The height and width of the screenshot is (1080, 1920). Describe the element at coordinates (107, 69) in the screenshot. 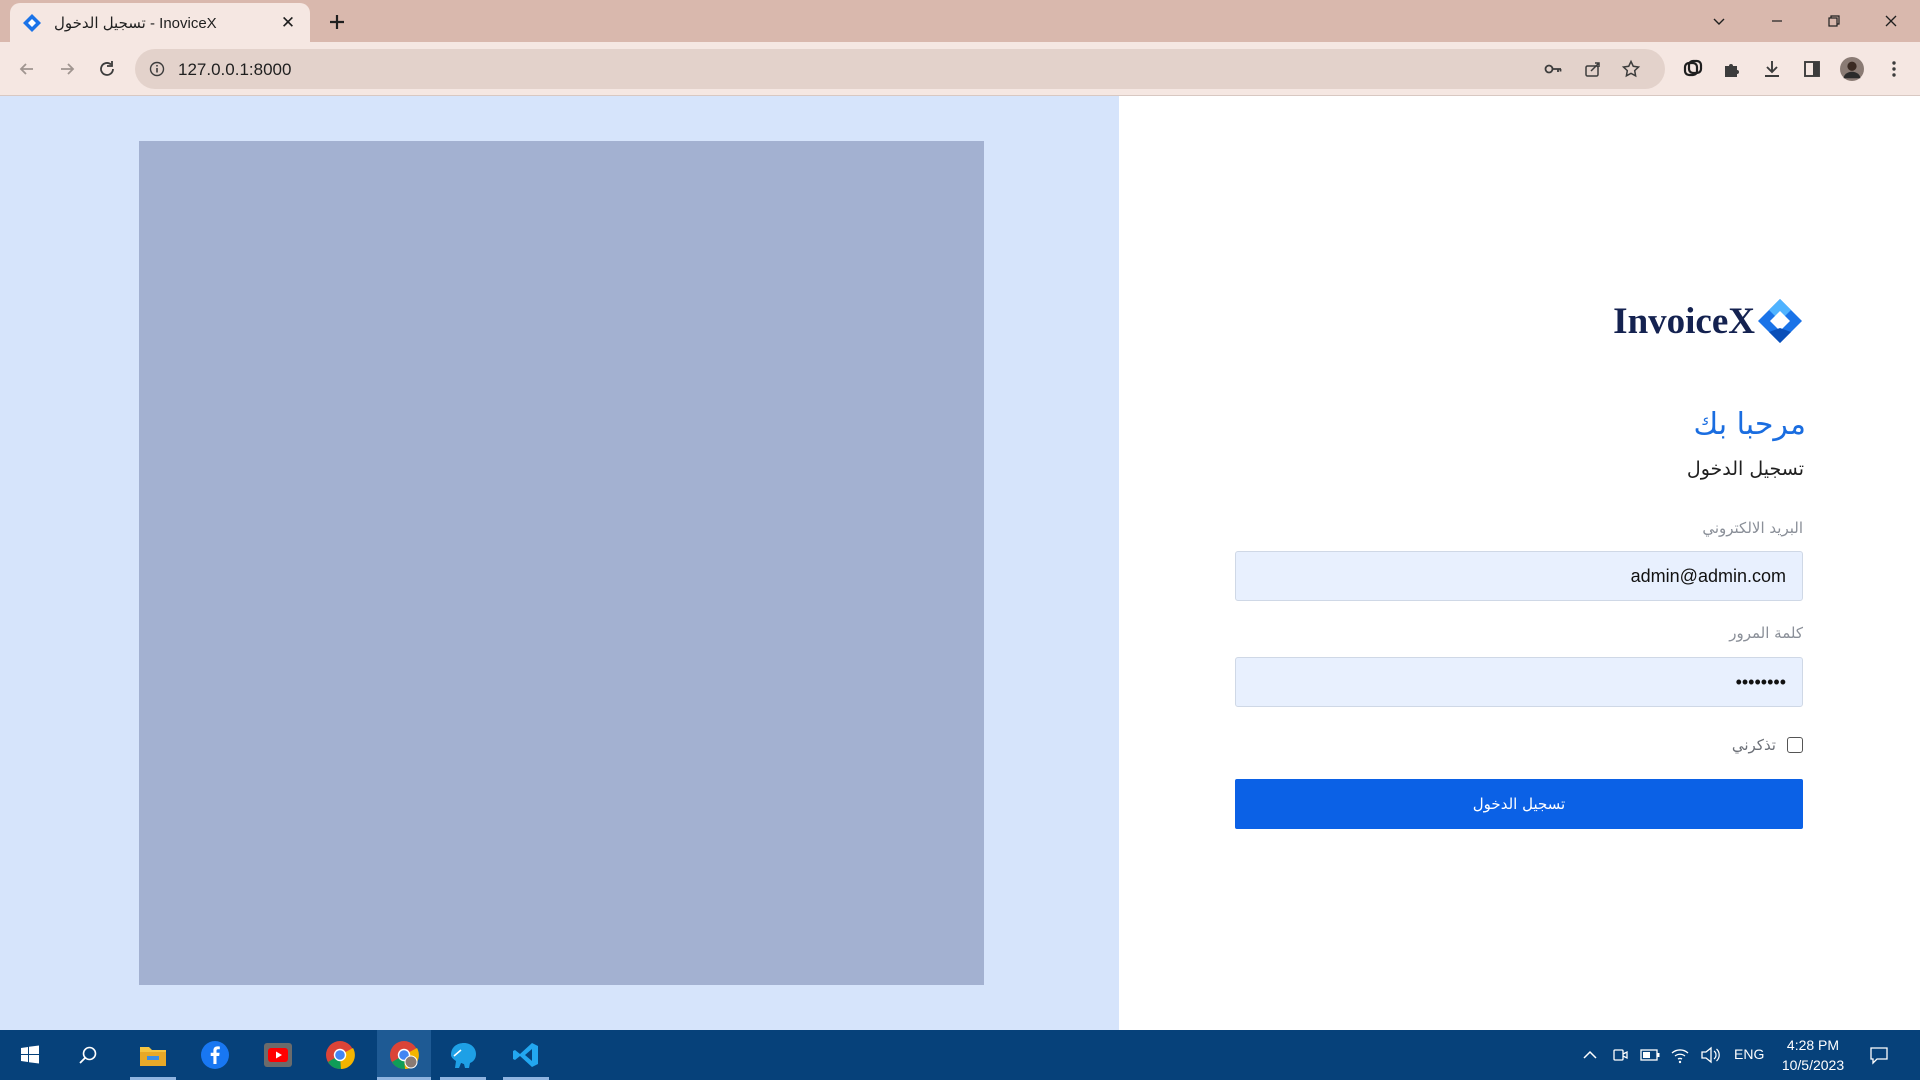

I see `reload-icon` at that location.